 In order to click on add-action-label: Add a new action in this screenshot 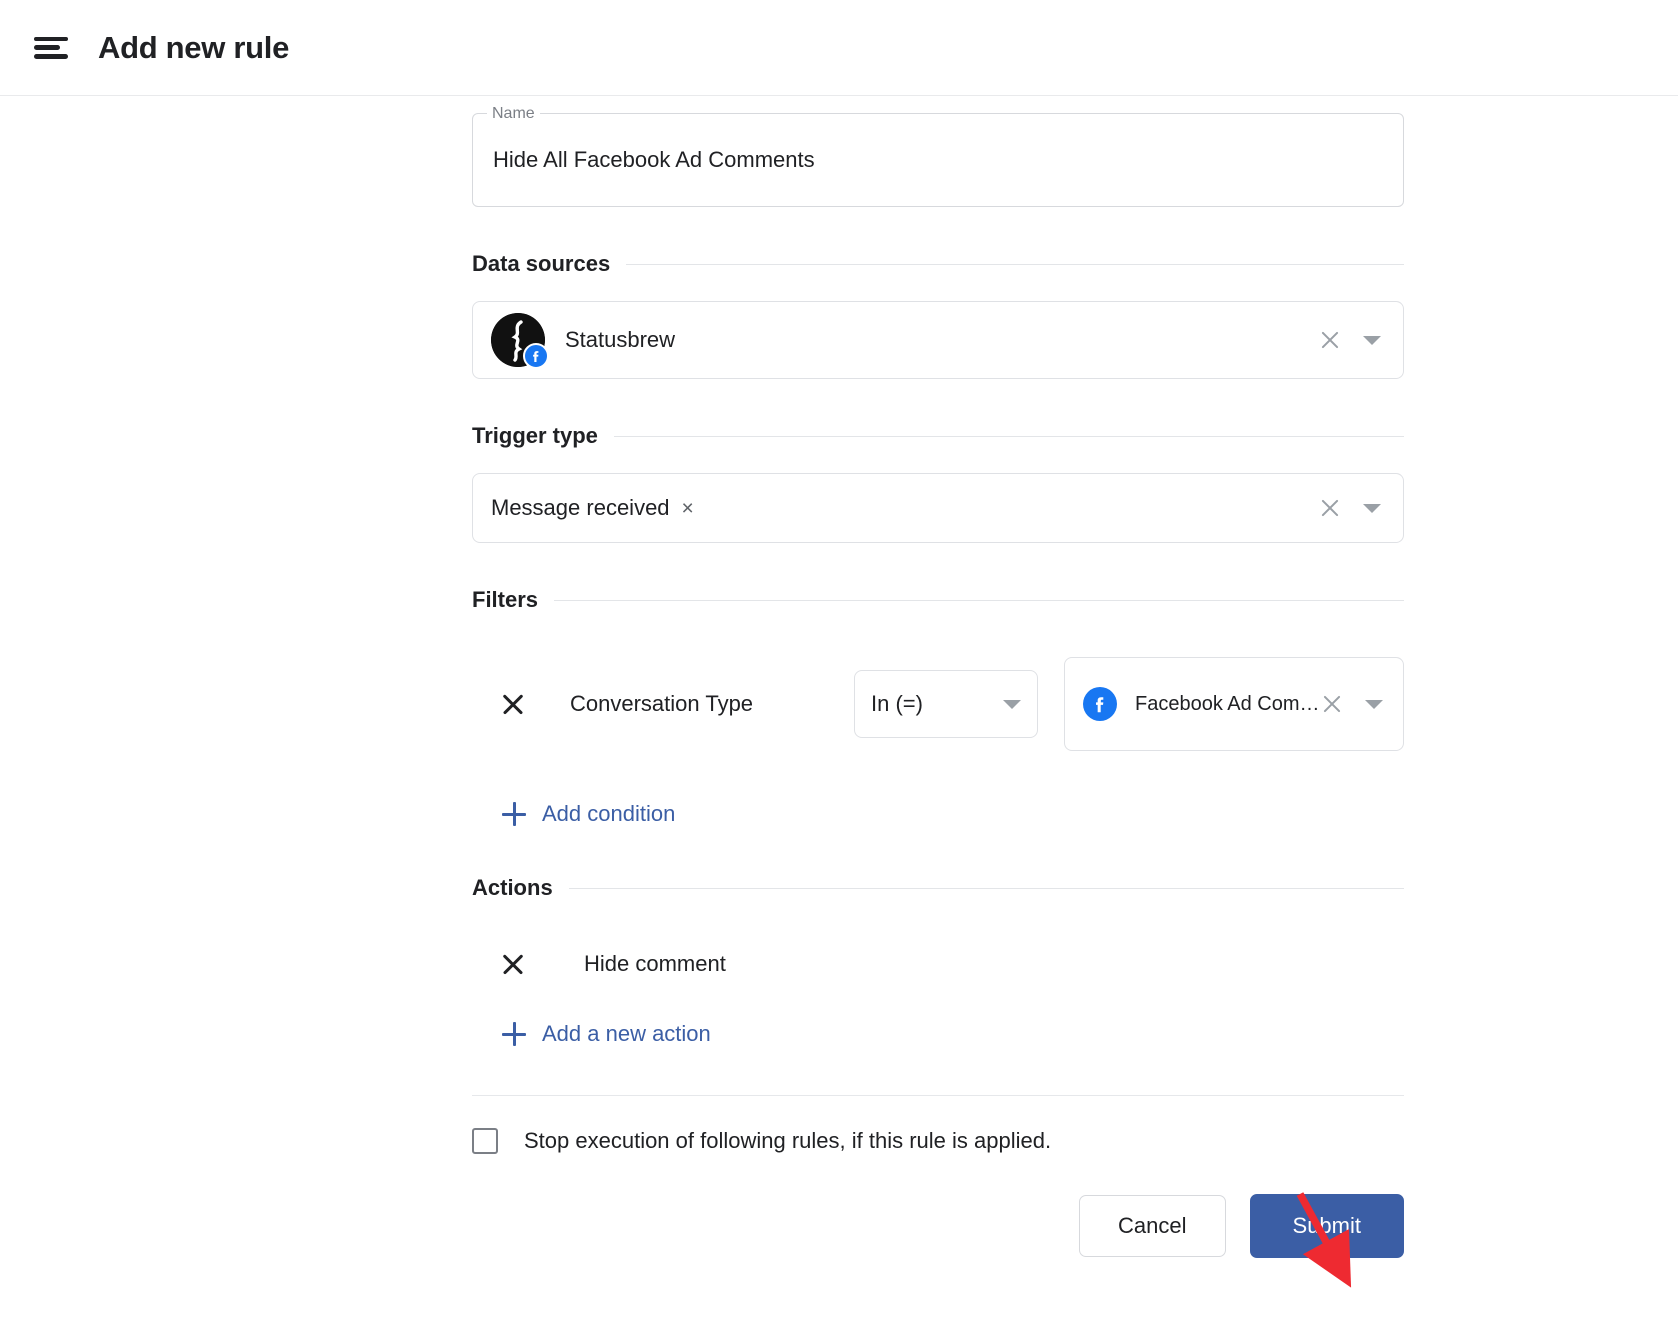, I will do `click(626, 1033)`.